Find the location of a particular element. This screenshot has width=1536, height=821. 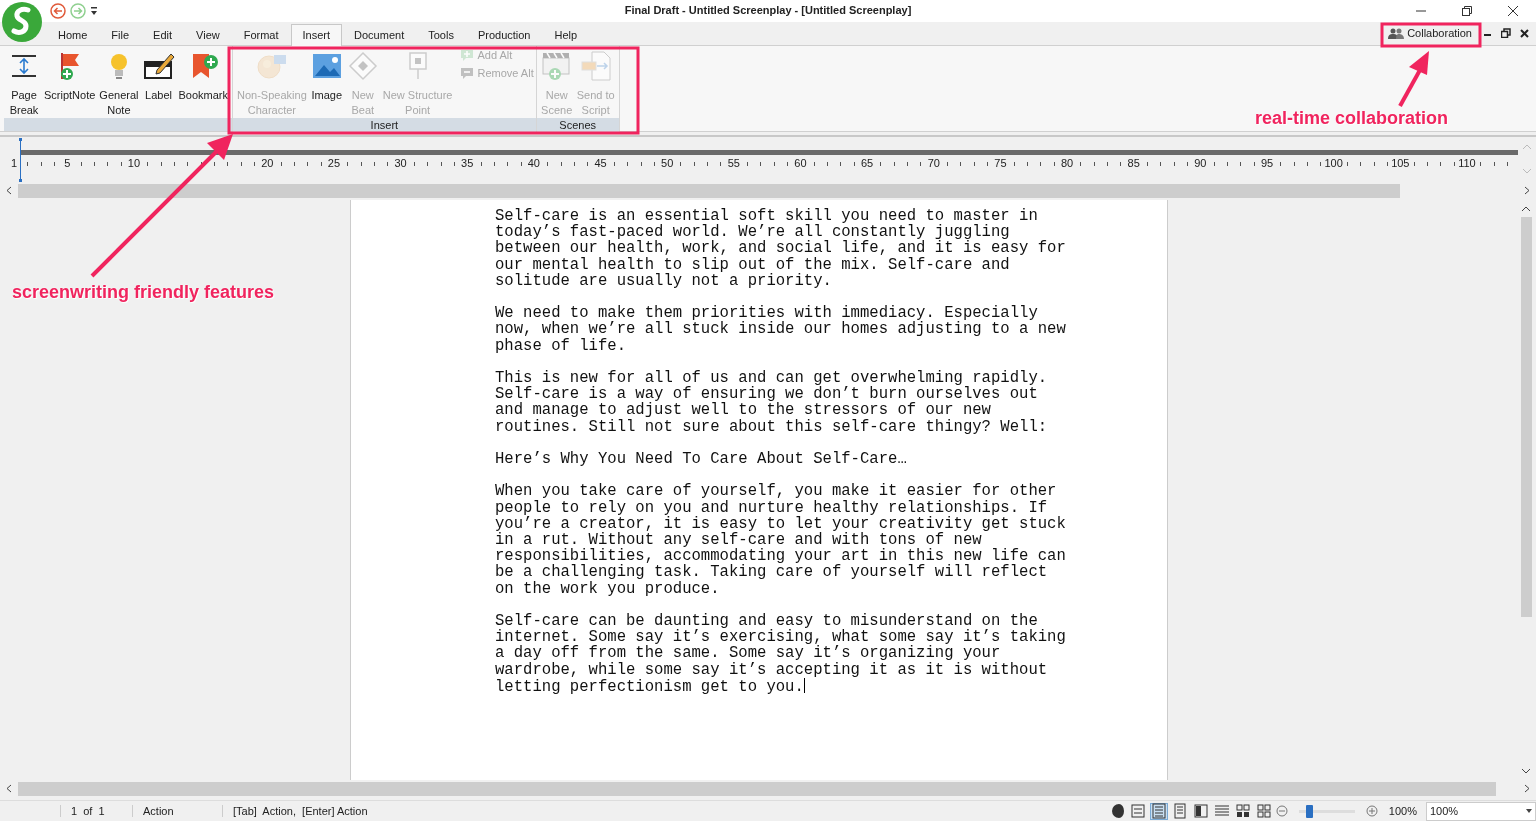

ruler-number: 45 is located at coordinates (600, 163).